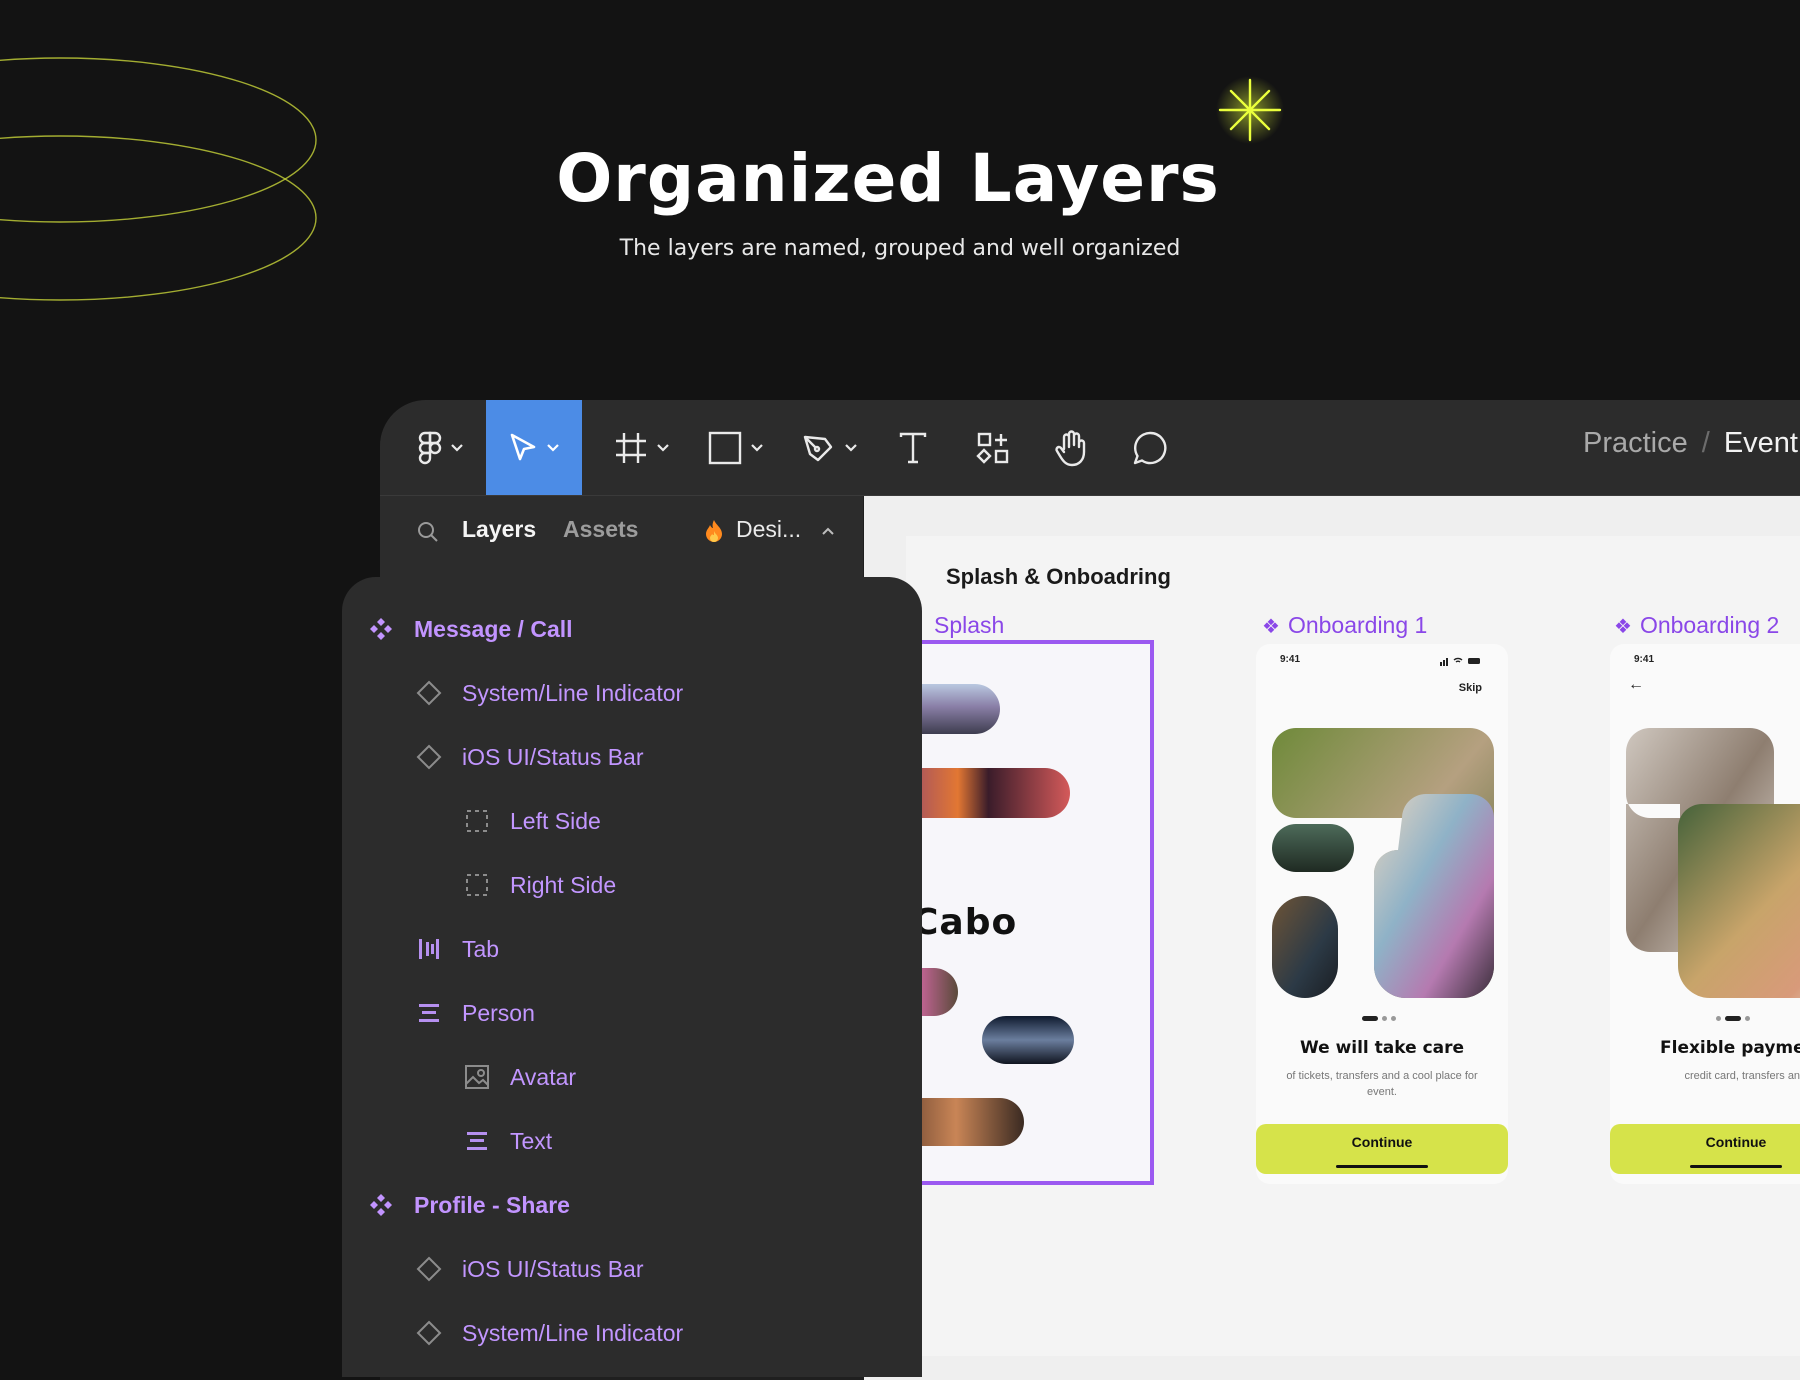 This screenshot has width=1800, height=1380. What do you see at coordinates (499, 529) in the screenshot?
I see `tab-layers: Layers` at bounding box center [499, 529].